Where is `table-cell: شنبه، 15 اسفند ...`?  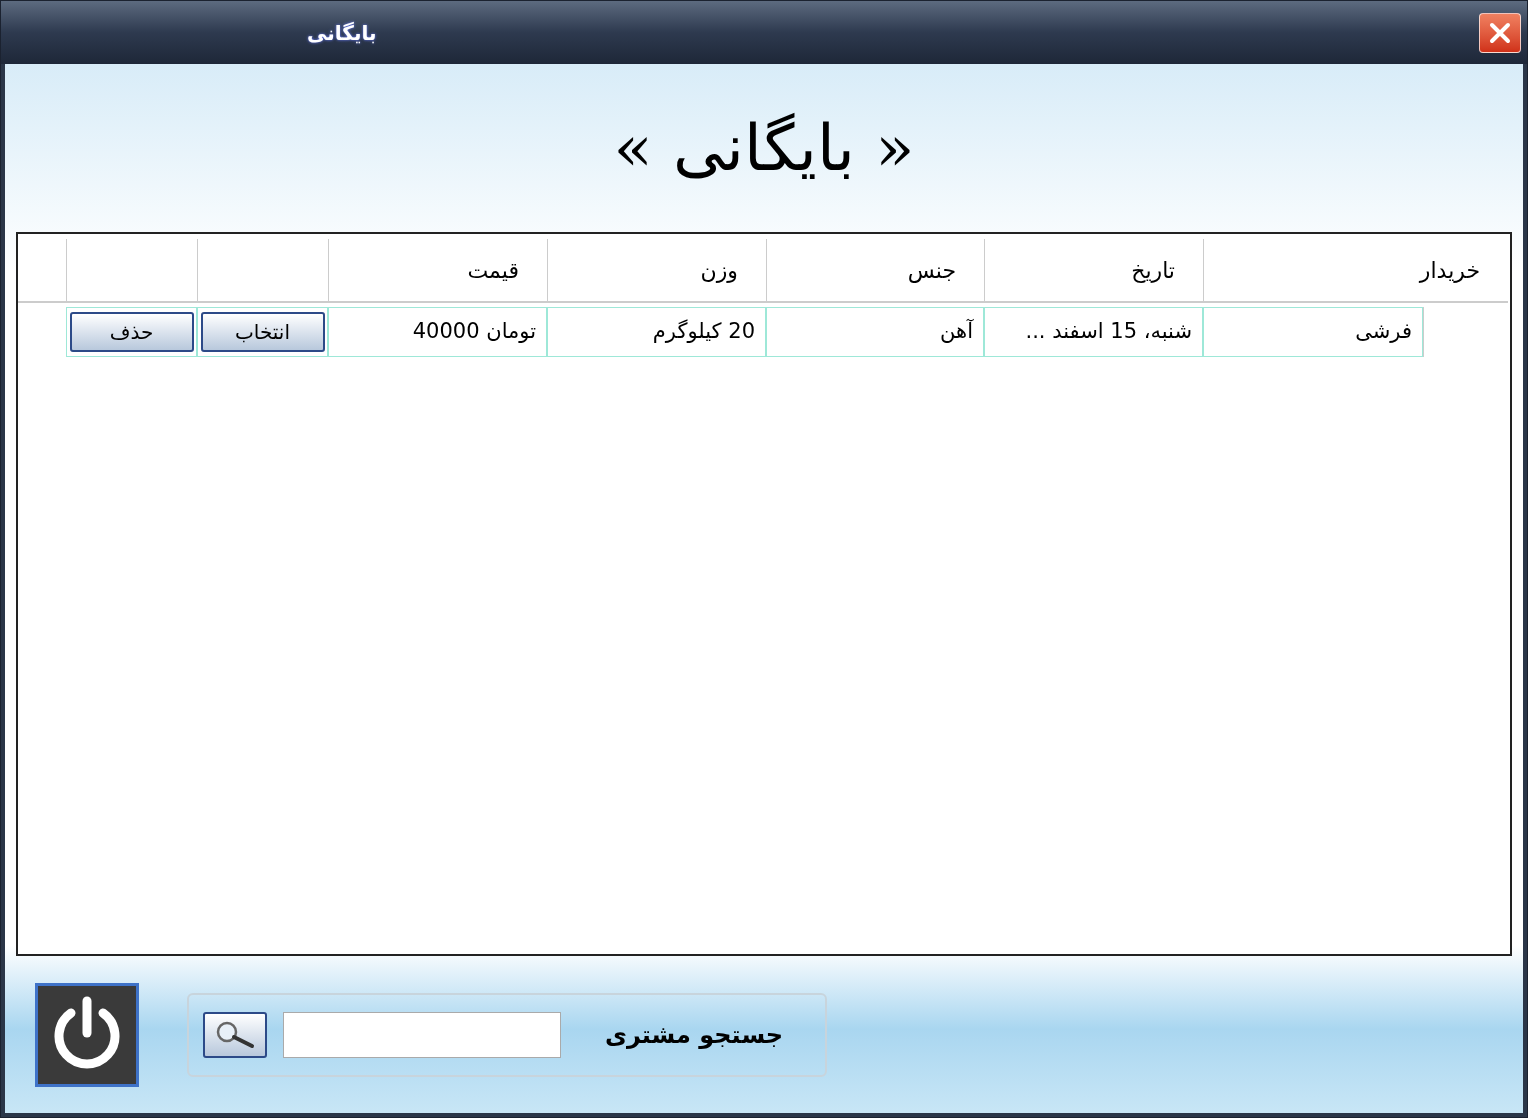
table-cell: شنبه، 15 اسفند ... is located at coordinates (1093, 332).